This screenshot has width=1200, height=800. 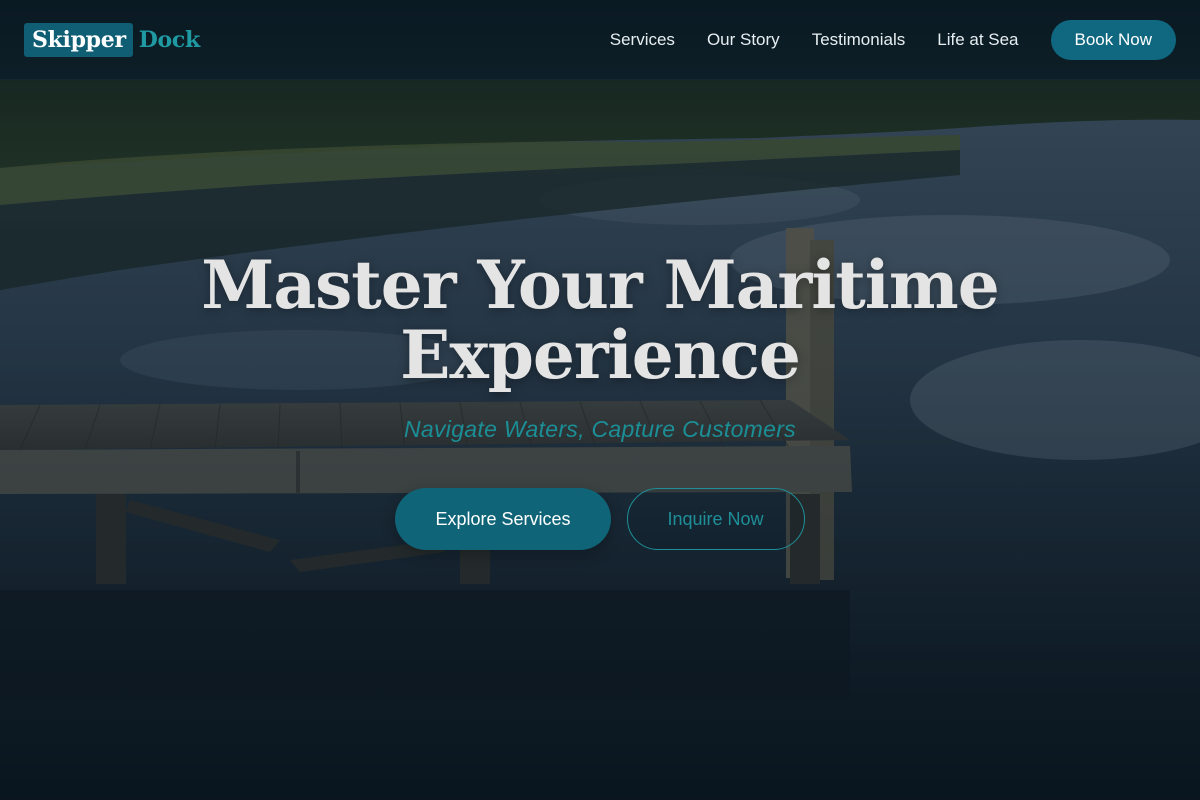 What do you see at coordinates (503, 519) in the screenshot?
I see `explore-services-button: Explore Services` at bounding box center [503, 519].